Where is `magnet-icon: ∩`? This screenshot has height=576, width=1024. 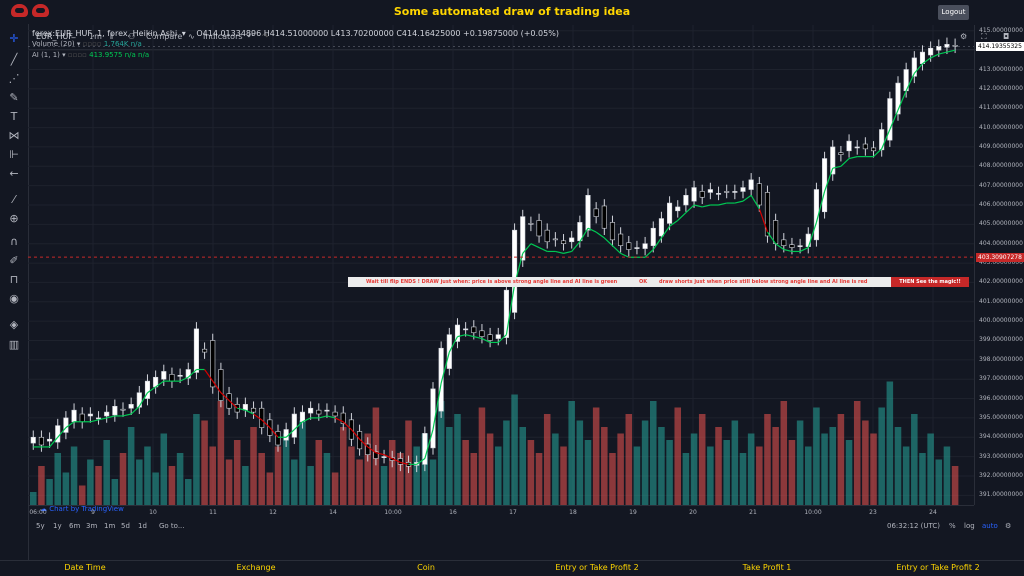
magnet-icon: ∩ is located at coordinates (14, 242).